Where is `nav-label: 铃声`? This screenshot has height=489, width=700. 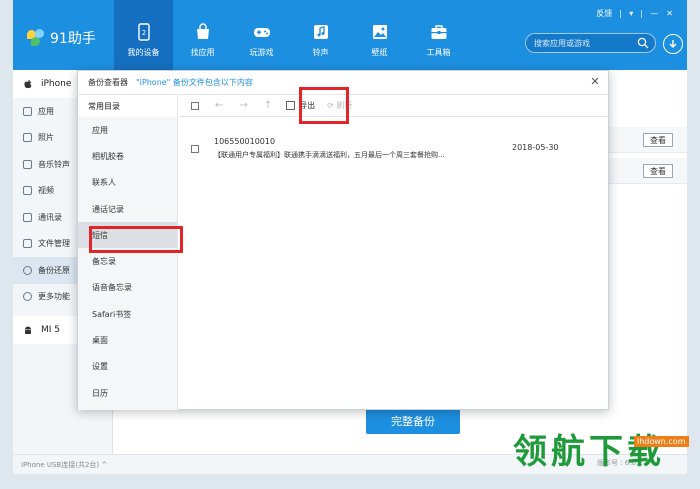 nav-label: 铃声 is located at coordinates (320, 52).